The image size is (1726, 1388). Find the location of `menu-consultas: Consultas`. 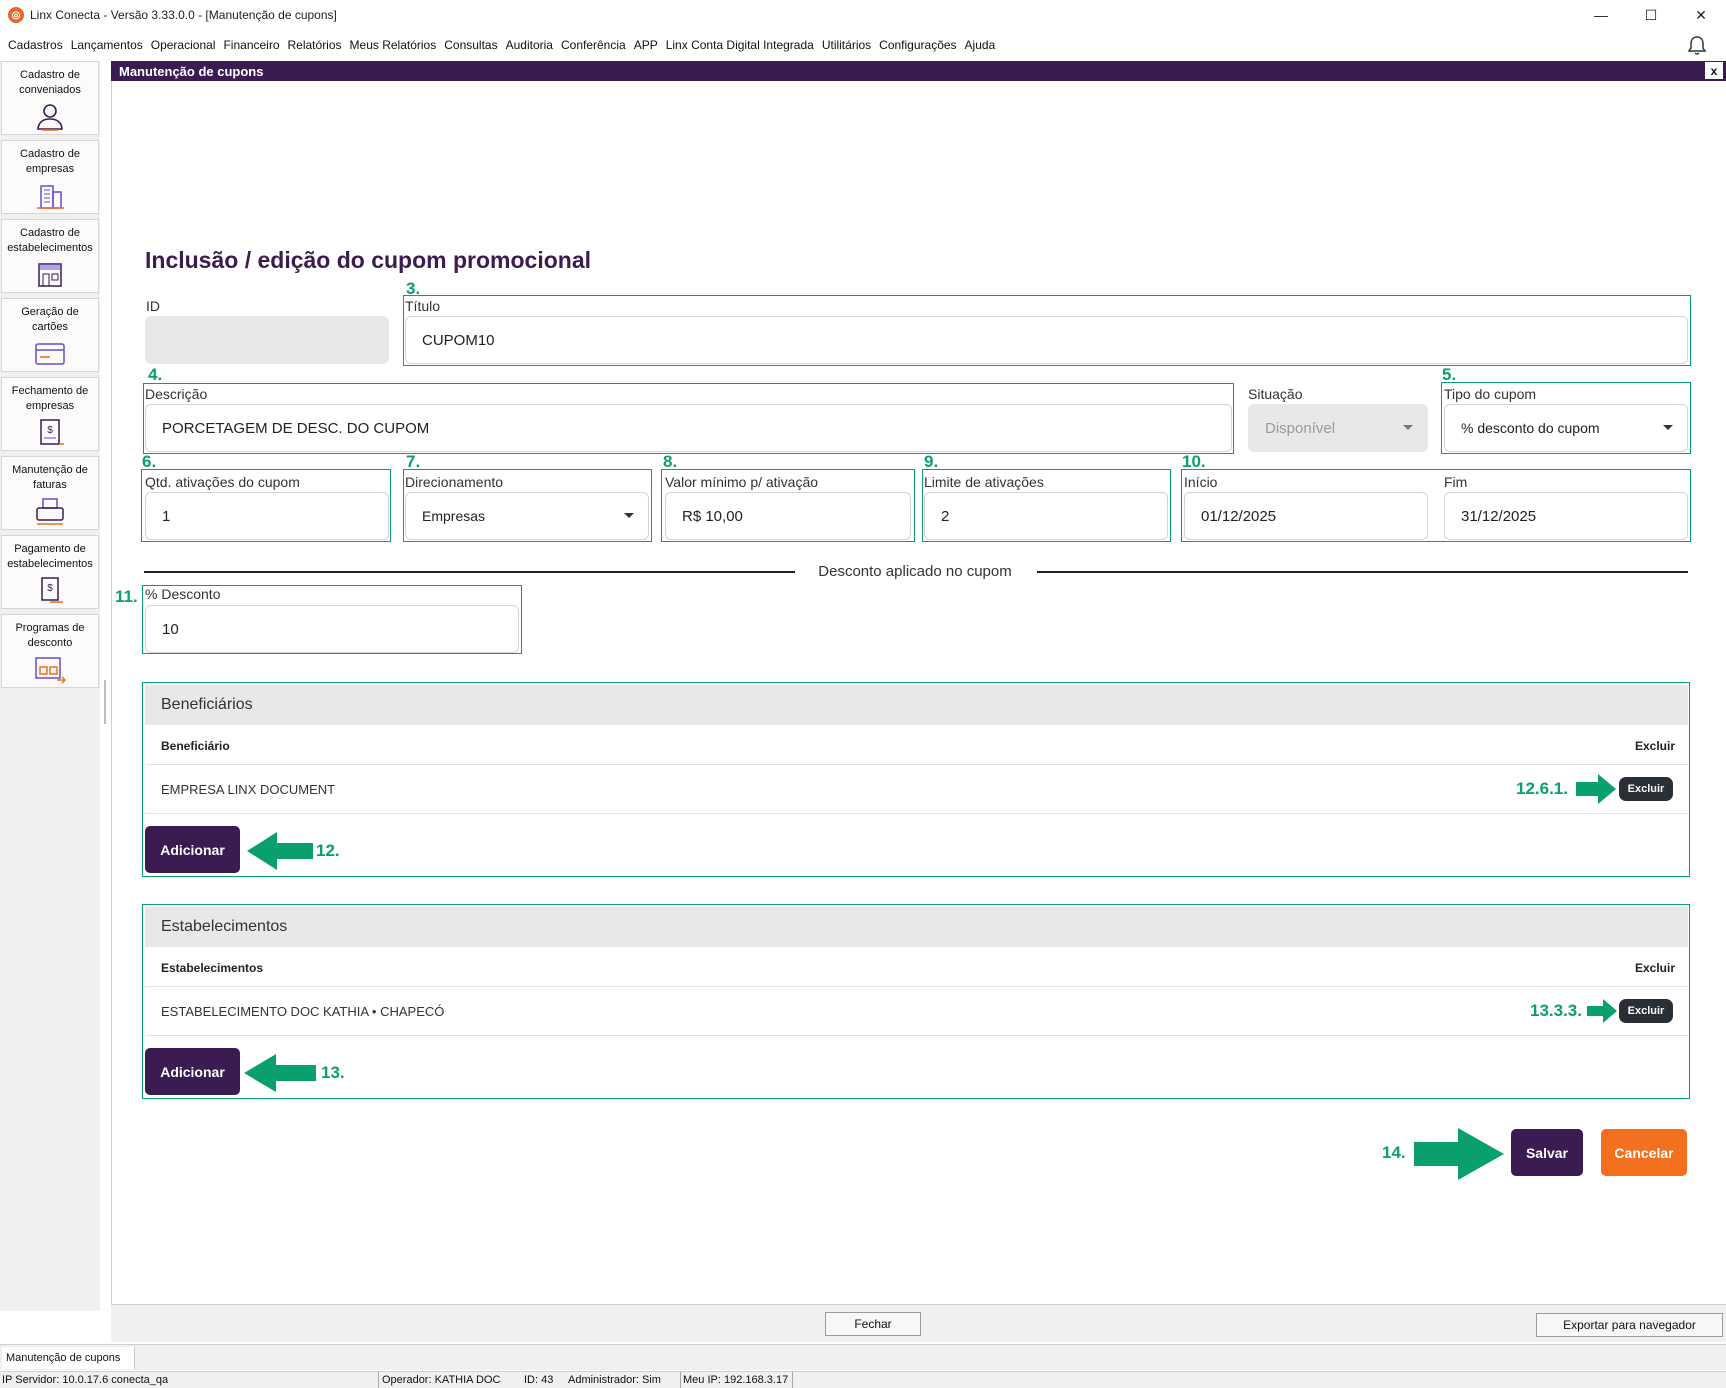

menu-consultas: Consultas is located at coordinates (470, 45).